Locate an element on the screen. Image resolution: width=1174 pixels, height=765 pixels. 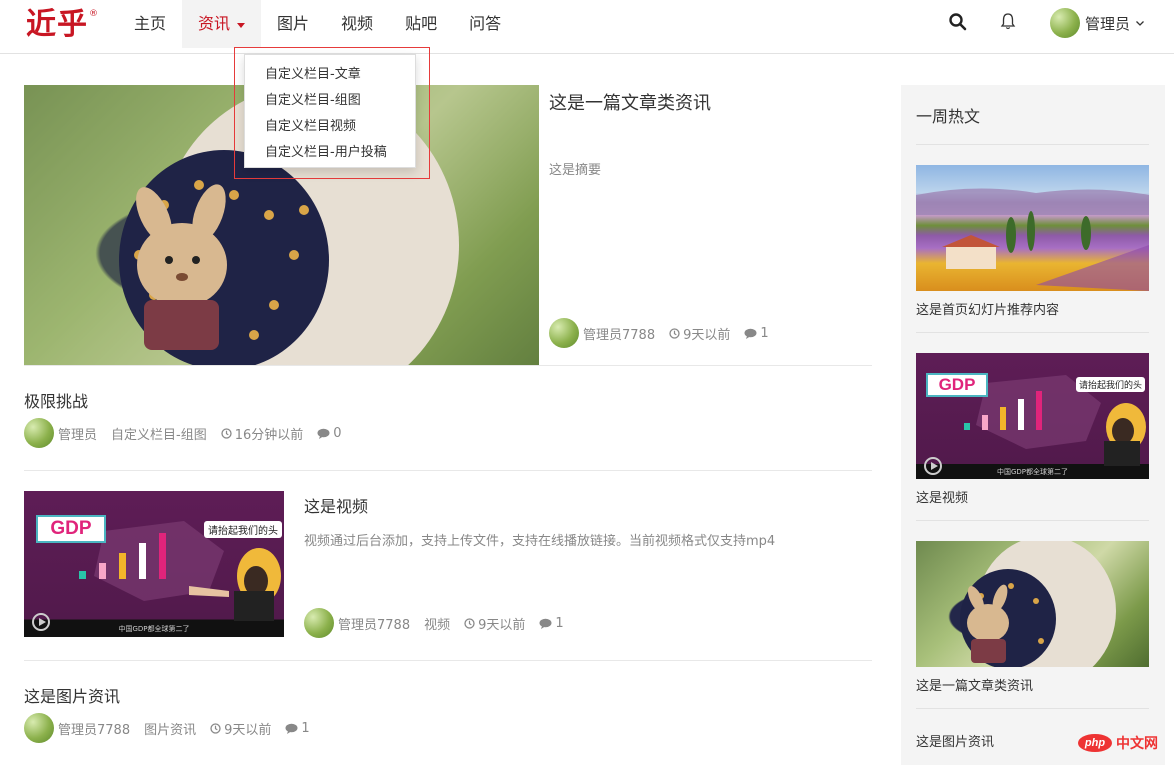
logo-text: 近乎 is located at coordinates (57, 24).